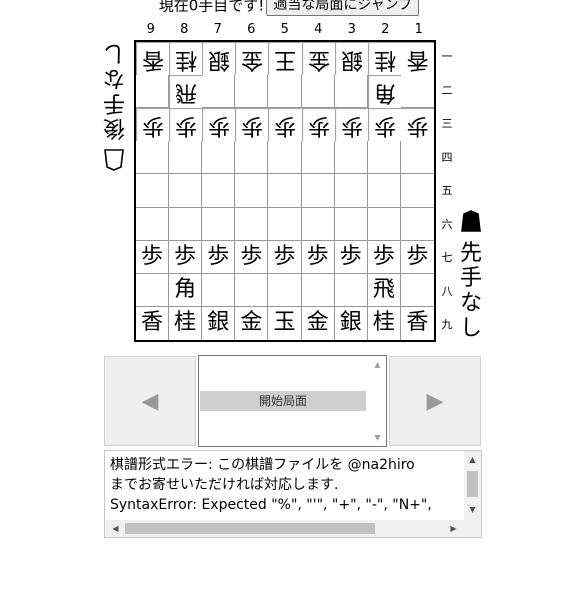 This screenshot has width=578, height=605. I want to click on error-horizontal-scrollbar: ◀ ▶, so click(293, 528).